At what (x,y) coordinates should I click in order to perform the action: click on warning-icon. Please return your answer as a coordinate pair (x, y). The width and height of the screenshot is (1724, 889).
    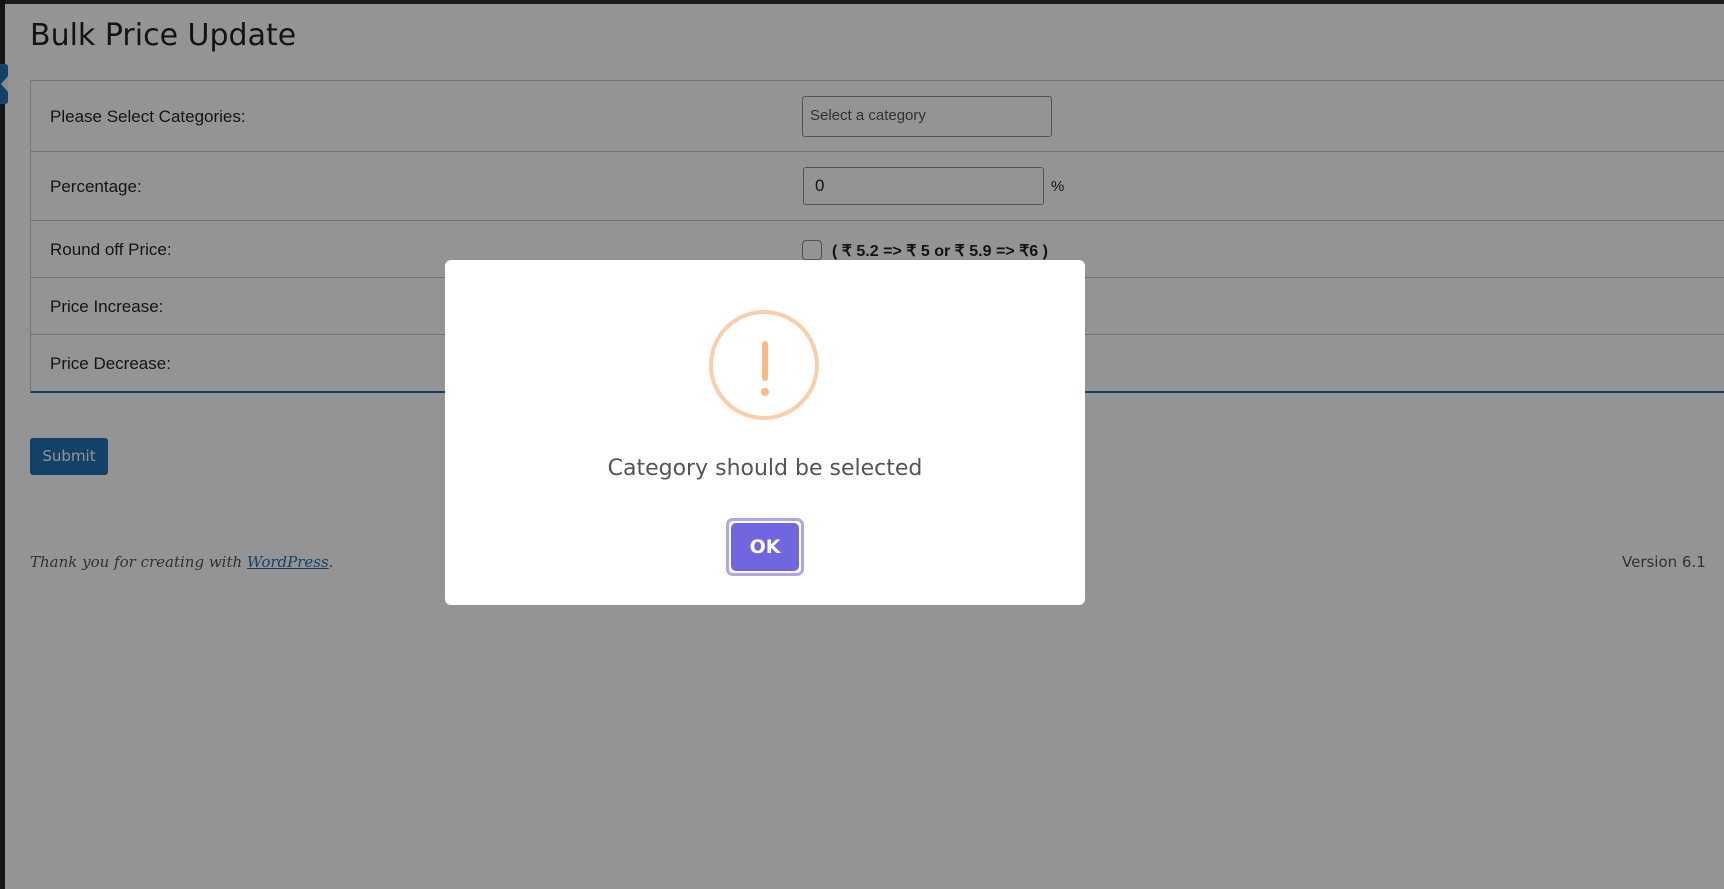
    Looking at the image, I should click on (764, 365).